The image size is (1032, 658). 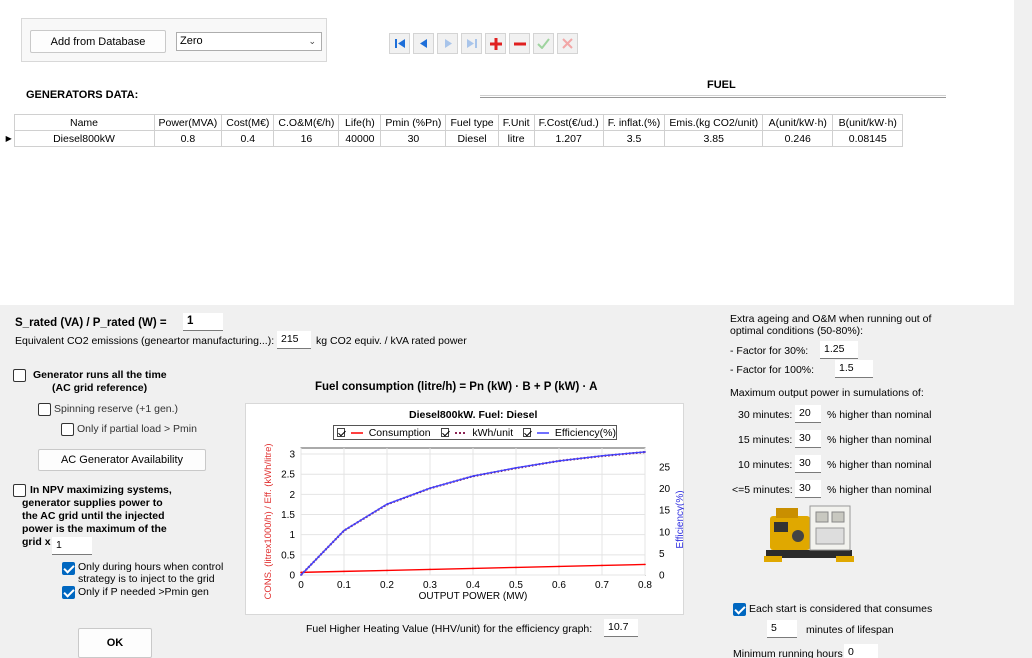 I want to click on npv-grid-multiplier-input: 1, so click(x=72, y=546).